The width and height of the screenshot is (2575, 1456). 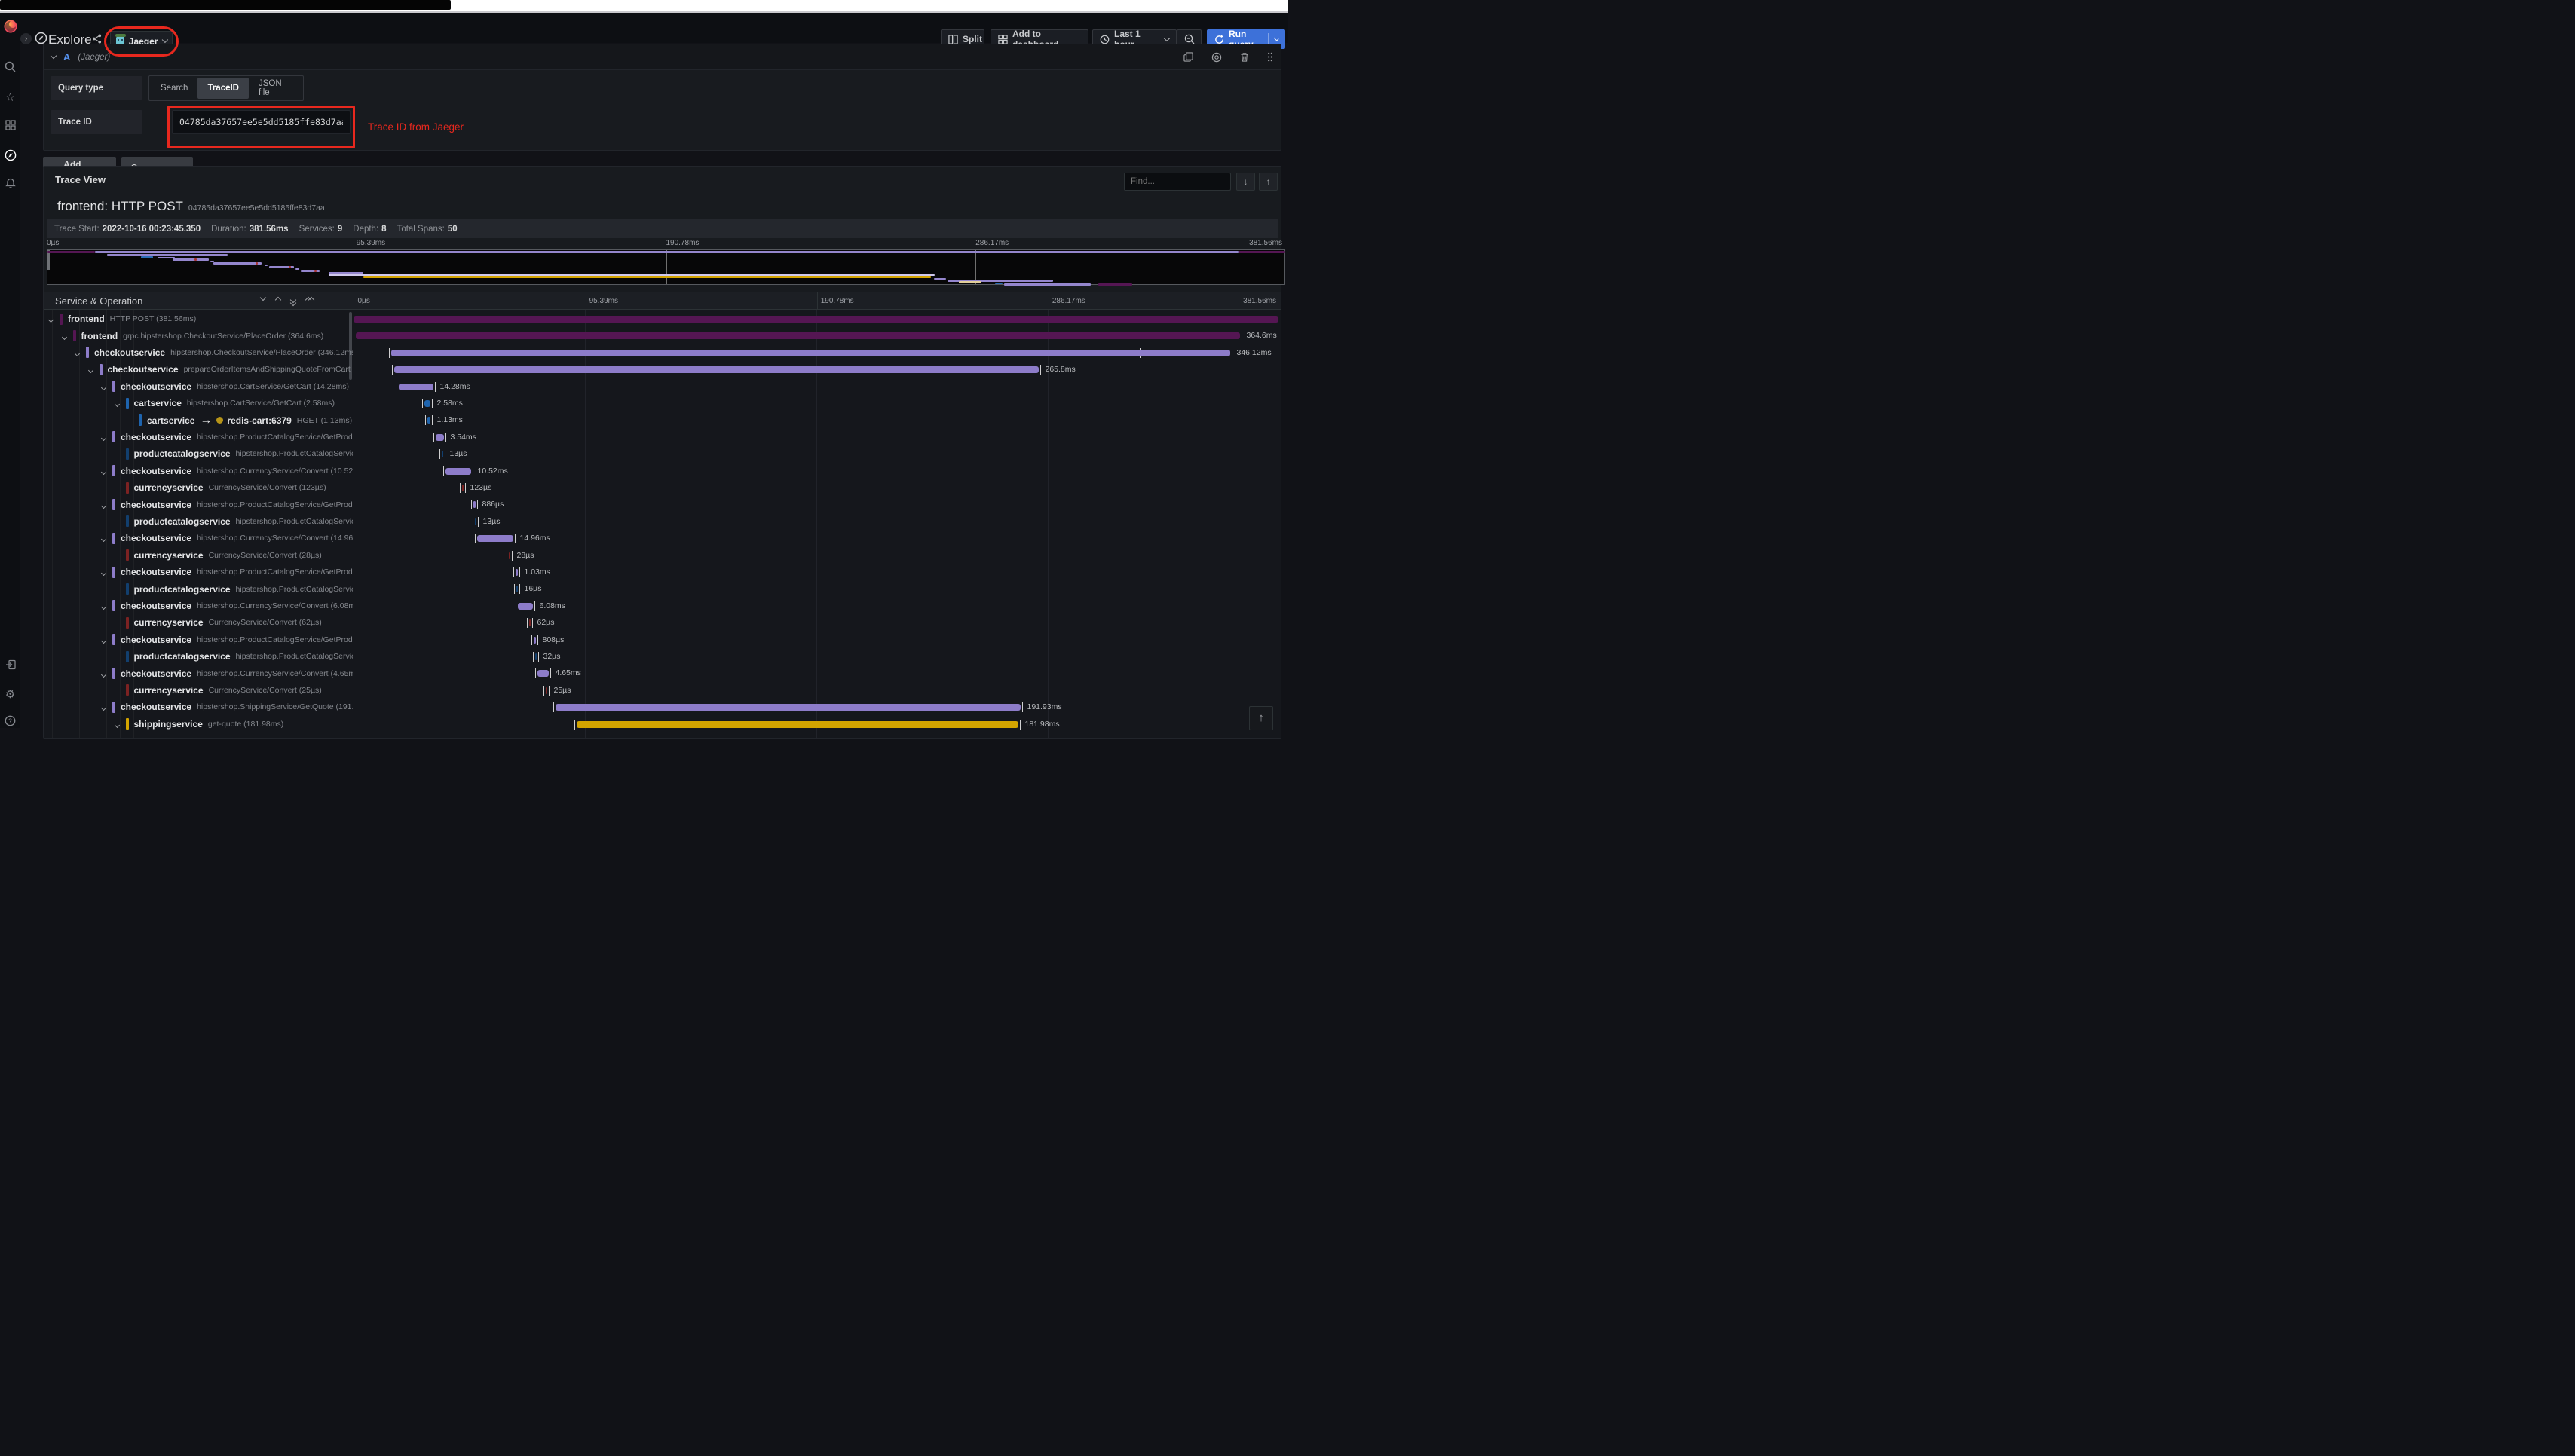 I want to click on find-prev-button: ↑, so click(x=1268, y=182).